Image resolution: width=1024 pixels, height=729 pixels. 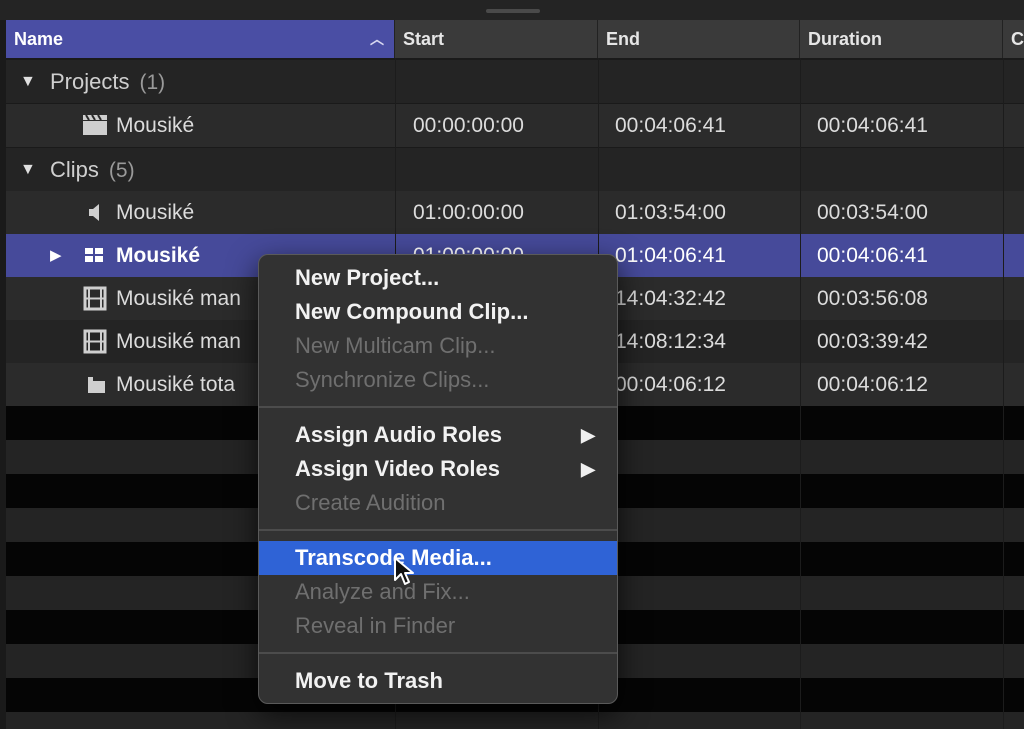 What do you see at coordinates (670, 125) in the screenshot?
I see `clip-end: 00:04:06:41` at bounding box center [670, 125].